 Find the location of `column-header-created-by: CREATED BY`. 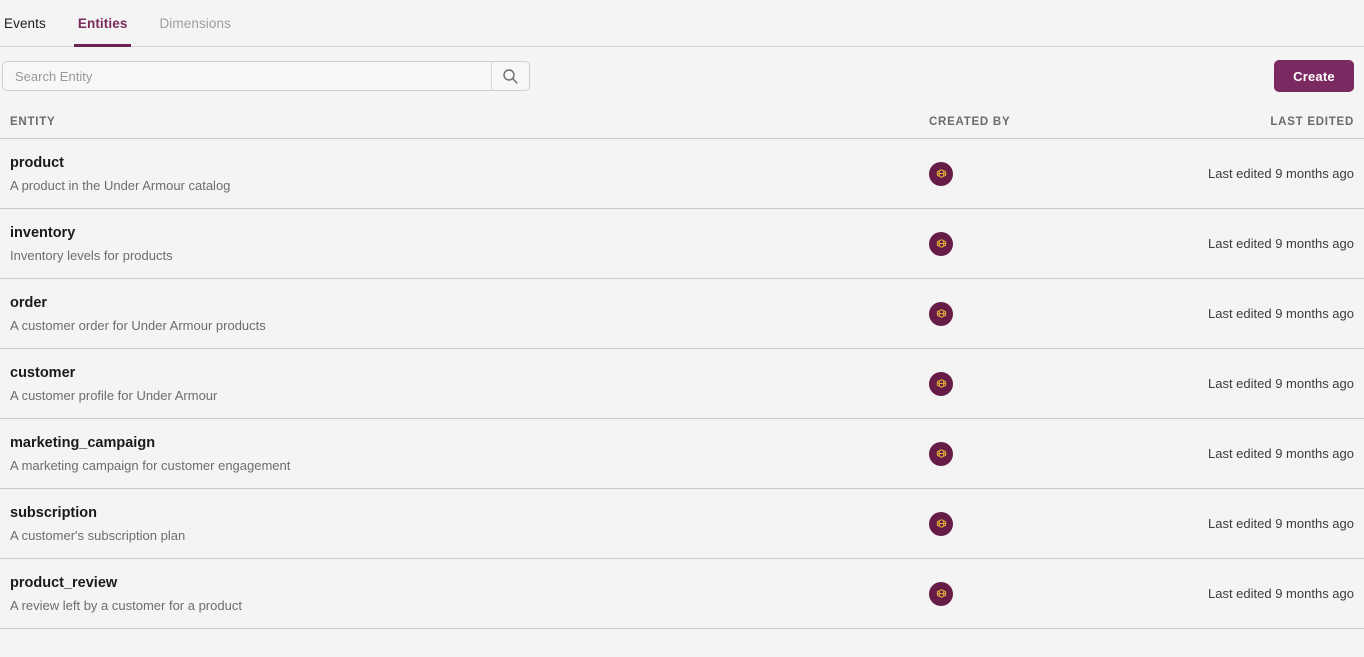

column-header-created-by: CREATED BY is located at coordinates (970, 121).